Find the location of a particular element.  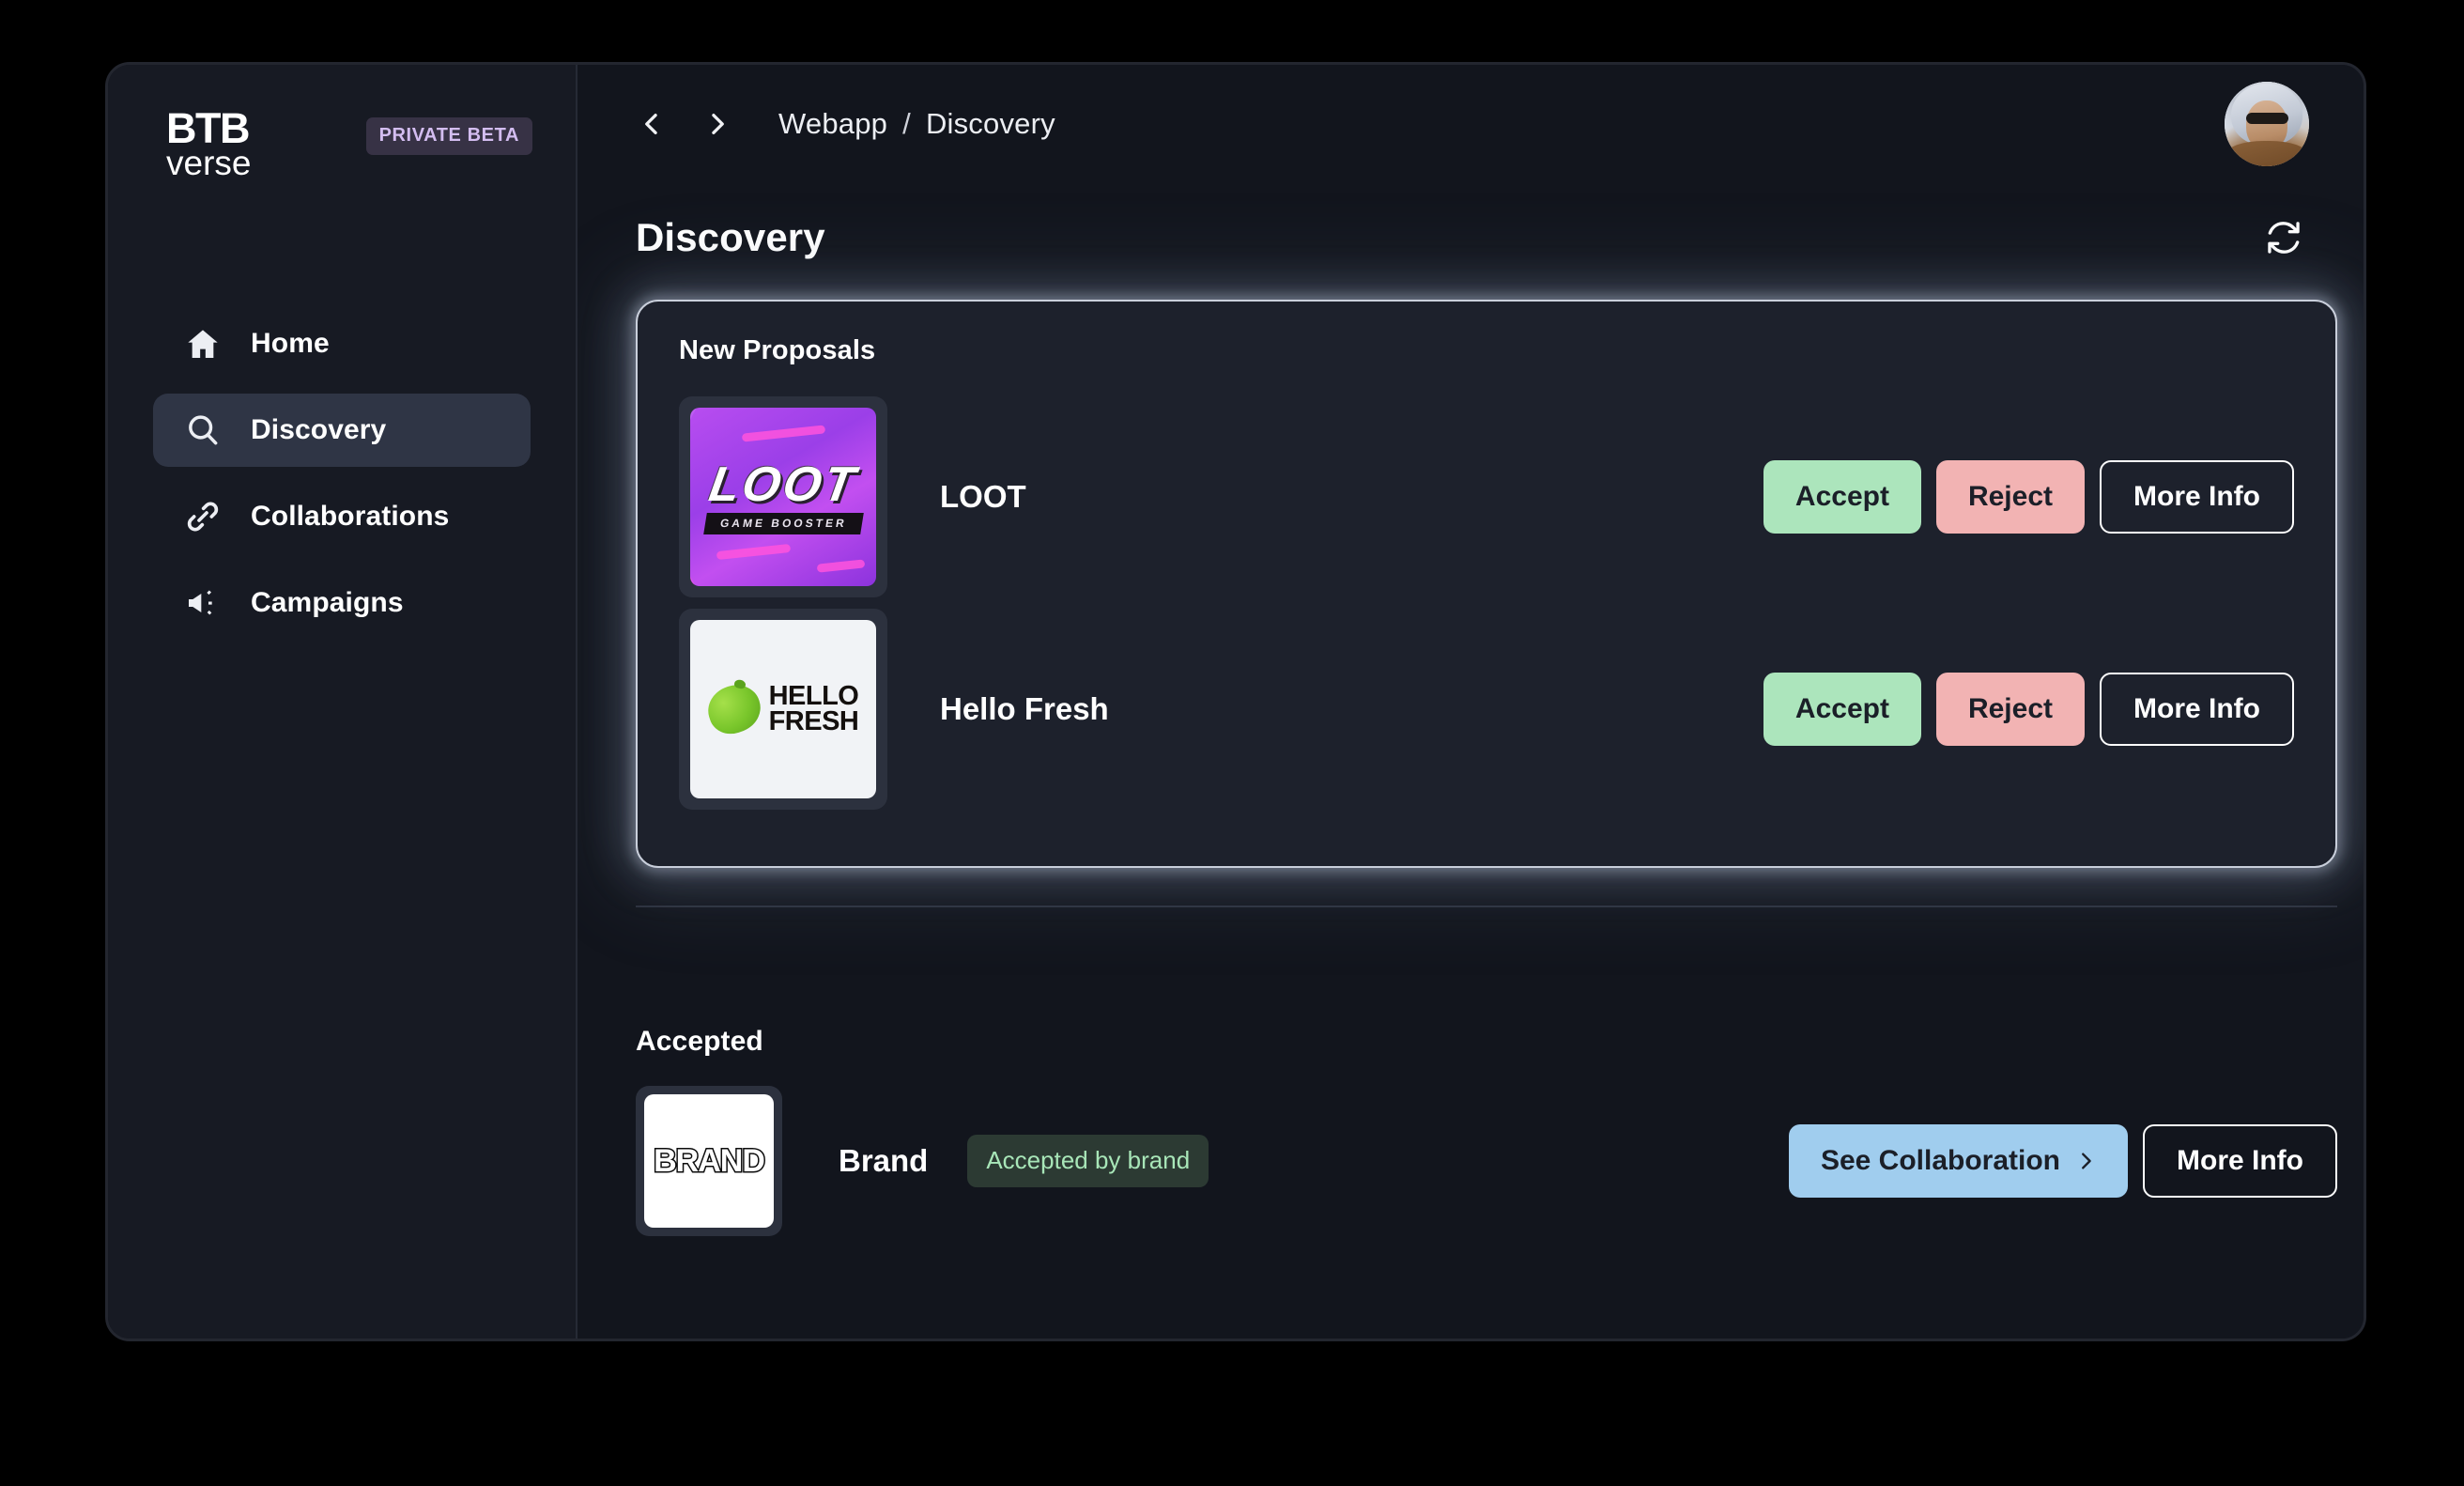

proposal-logo-tile: HELLO FRESH is located at coordinates (783, 709).